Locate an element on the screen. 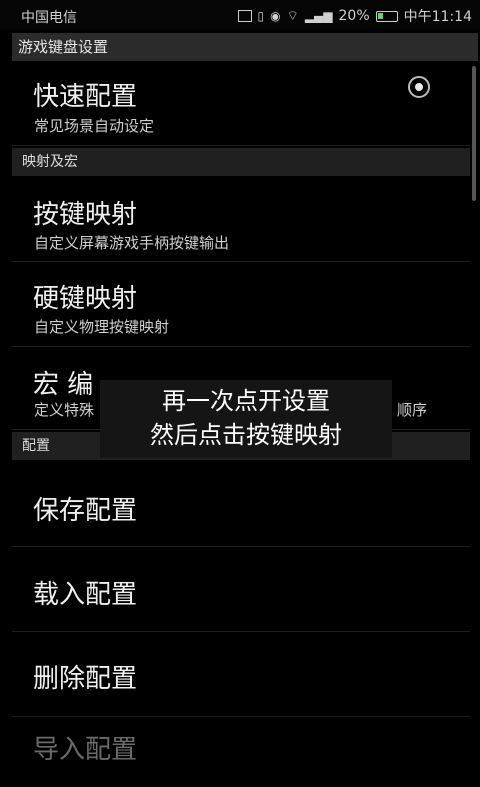  toast-line-2: 然后点击按键映射 is located at coordinates (246, 435).